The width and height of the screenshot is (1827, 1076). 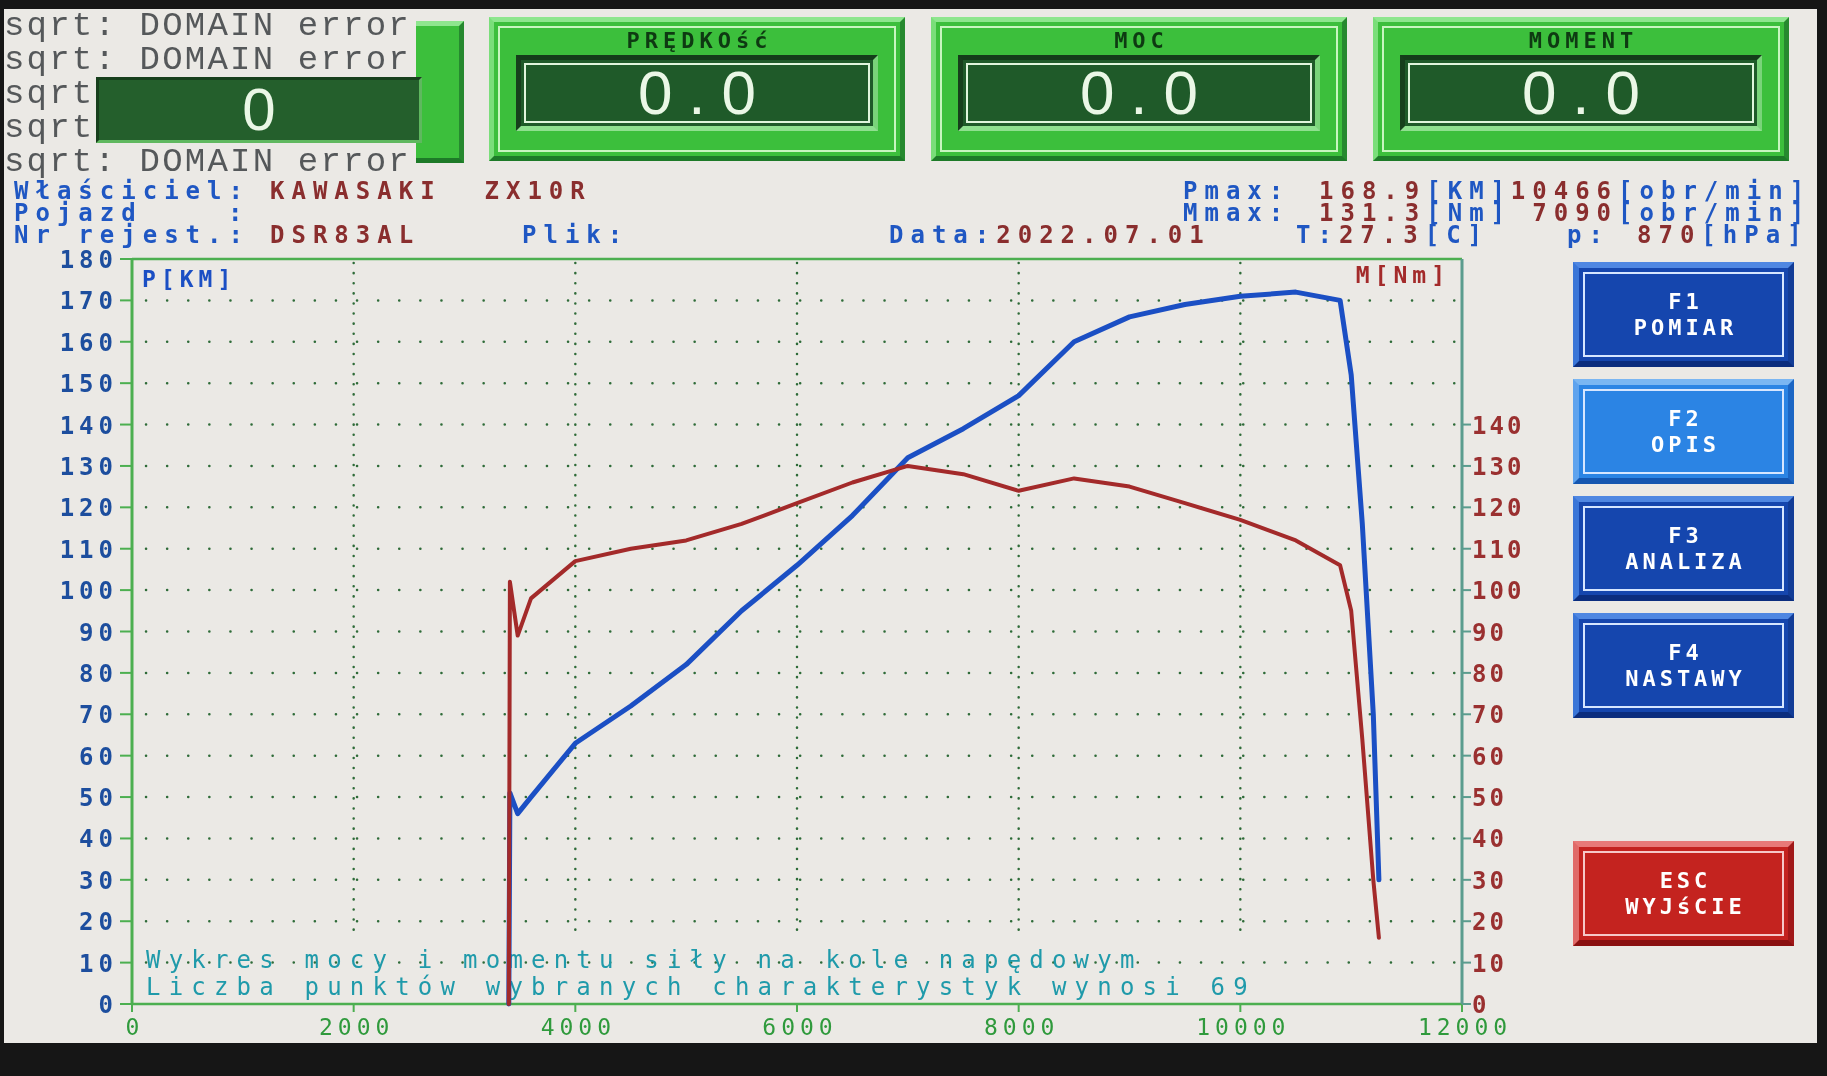 I want to click on field-label: T:, so click(x=1317, y=235).